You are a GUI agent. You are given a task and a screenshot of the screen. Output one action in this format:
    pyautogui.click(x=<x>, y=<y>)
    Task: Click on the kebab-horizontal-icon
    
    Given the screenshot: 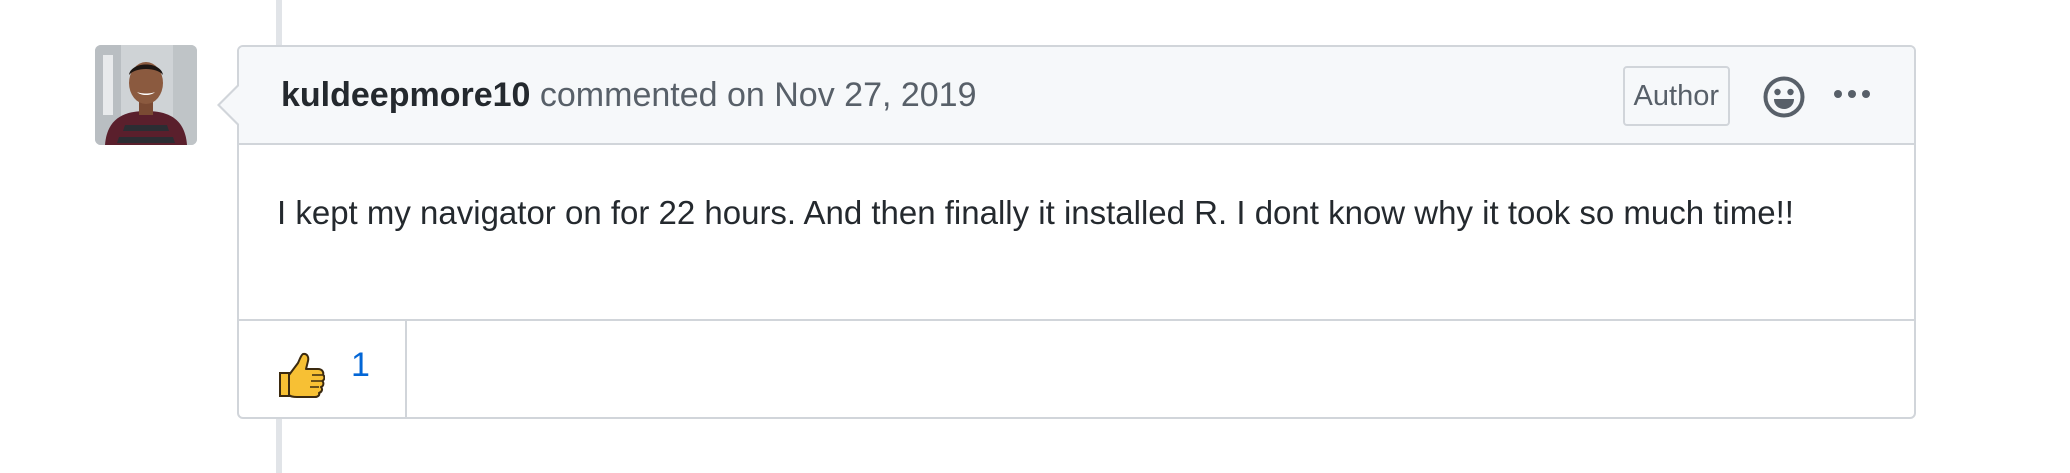 What is the action you would take?
    pyautogui.click(x=1852, y=94)
    